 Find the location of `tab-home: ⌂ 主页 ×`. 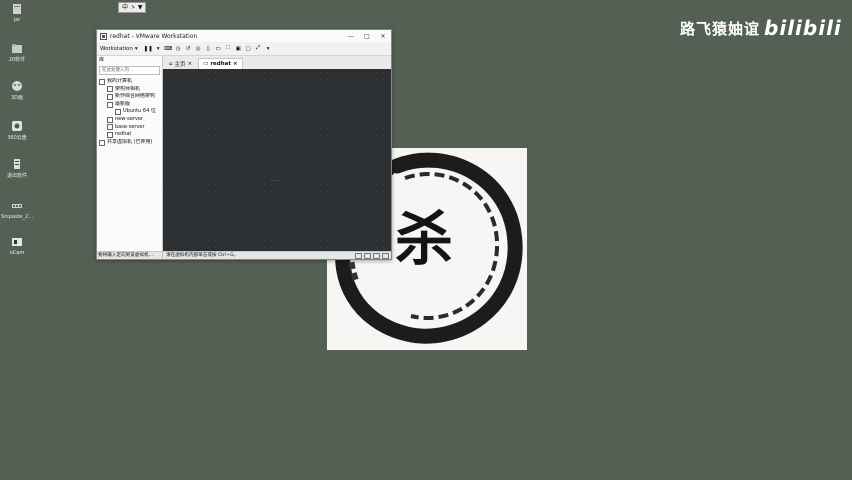

tab-home: ⌂ 主页 × is located at coordinates (180, 64).